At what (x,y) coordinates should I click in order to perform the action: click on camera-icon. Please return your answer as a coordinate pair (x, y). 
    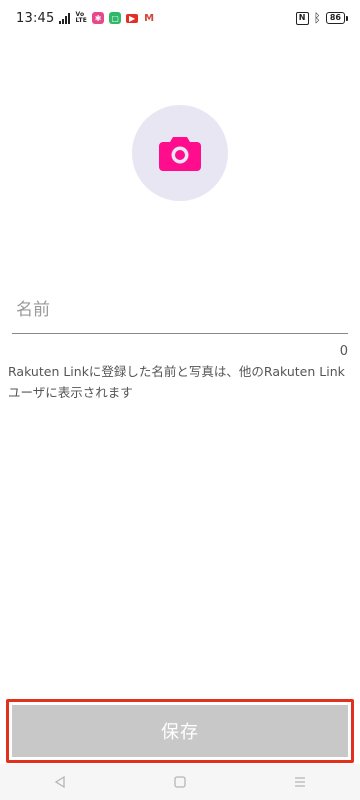
    Looking at the image, I should click on (180, 154).